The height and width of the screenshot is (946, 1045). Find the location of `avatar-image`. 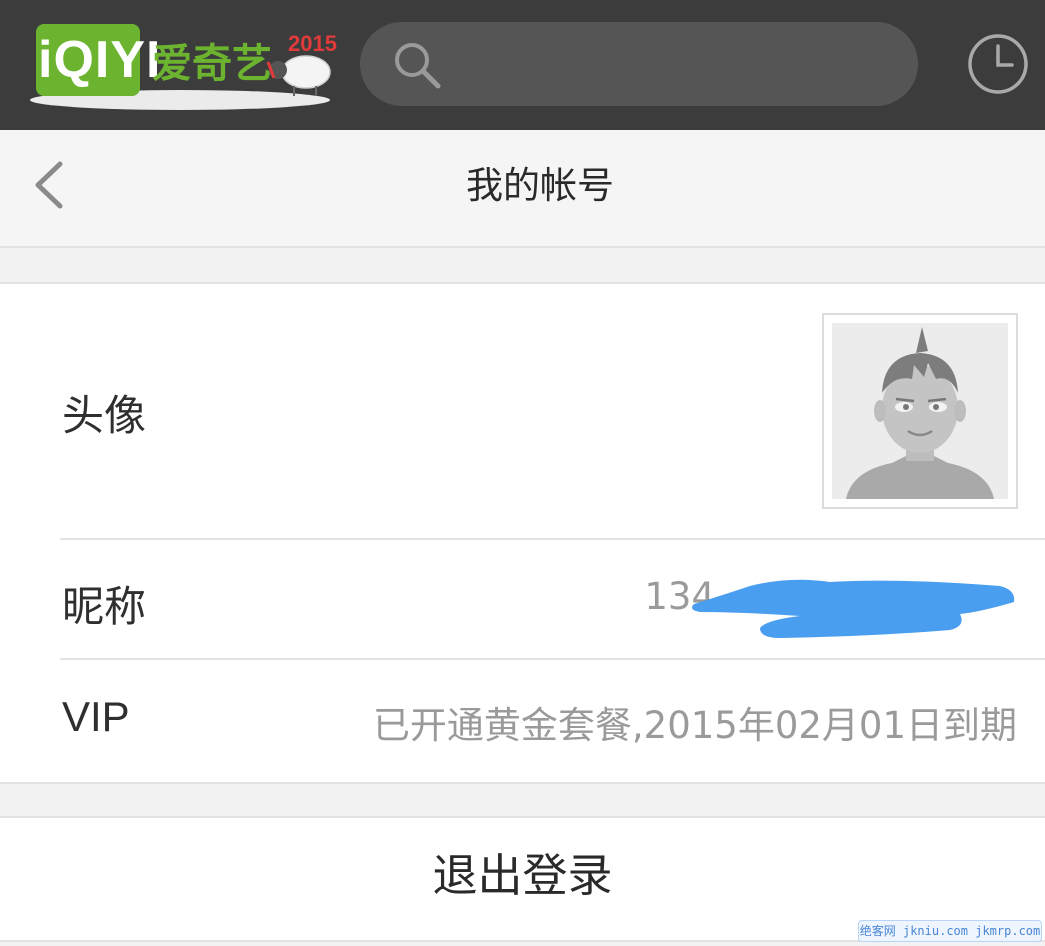

avatar-image is located at coordinates (920, 411).